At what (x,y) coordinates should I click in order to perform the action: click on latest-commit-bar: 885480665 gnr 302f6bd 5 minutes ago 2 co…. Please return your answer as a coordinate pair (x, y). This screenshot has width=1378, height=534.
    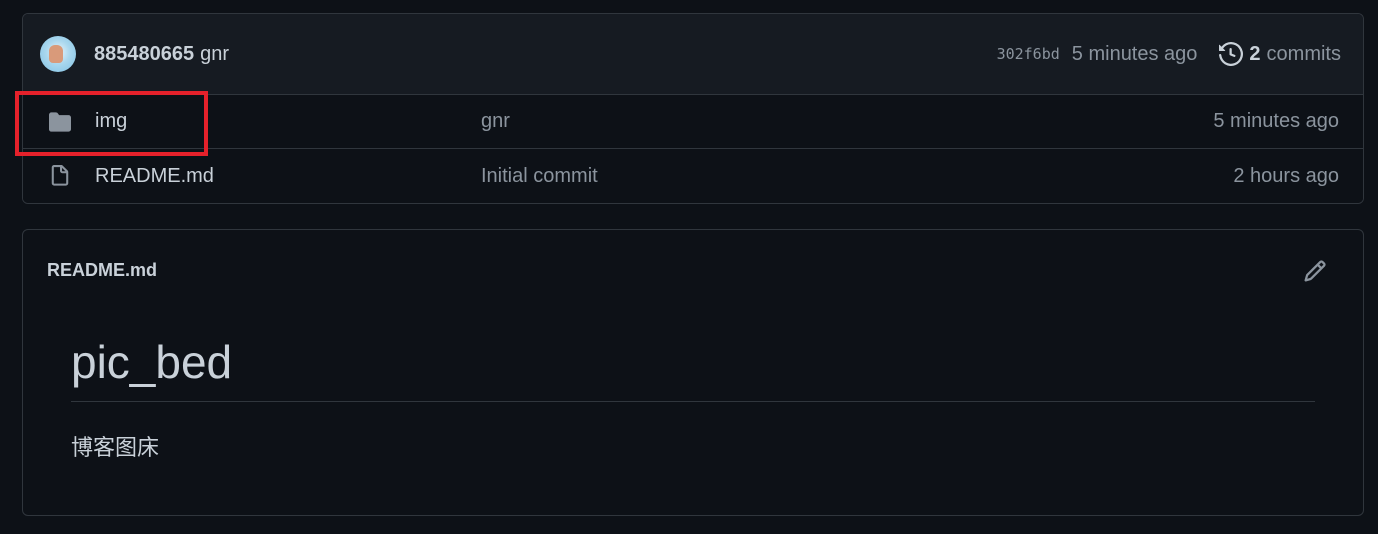
    Looking at the image, I should click on (693, 54).